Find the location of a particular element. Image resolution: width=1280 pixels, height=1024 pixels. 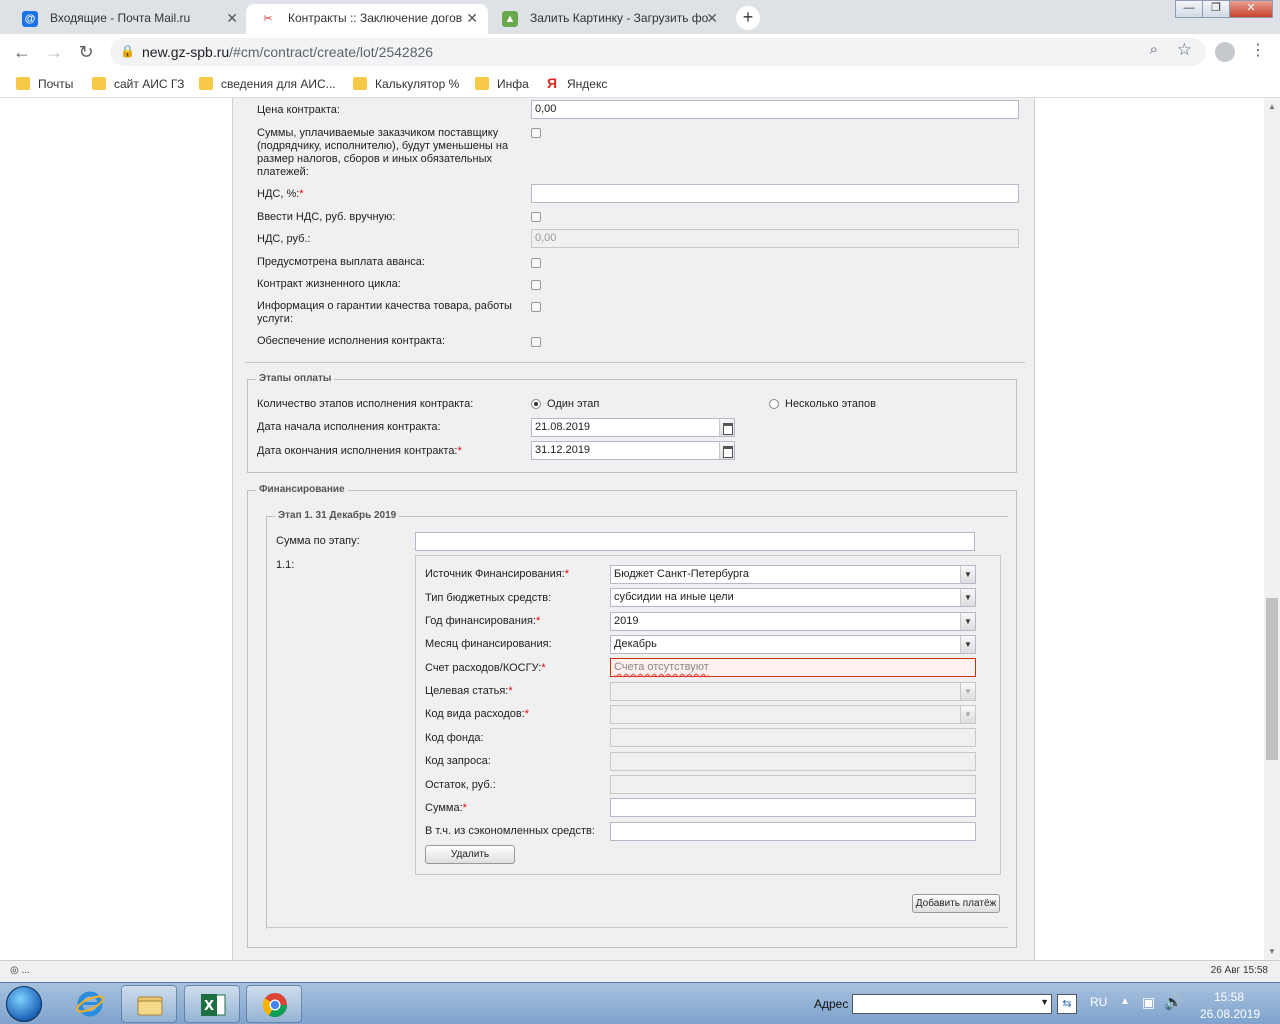

target-article-select: ▼ is located at coordinates (793, 691).